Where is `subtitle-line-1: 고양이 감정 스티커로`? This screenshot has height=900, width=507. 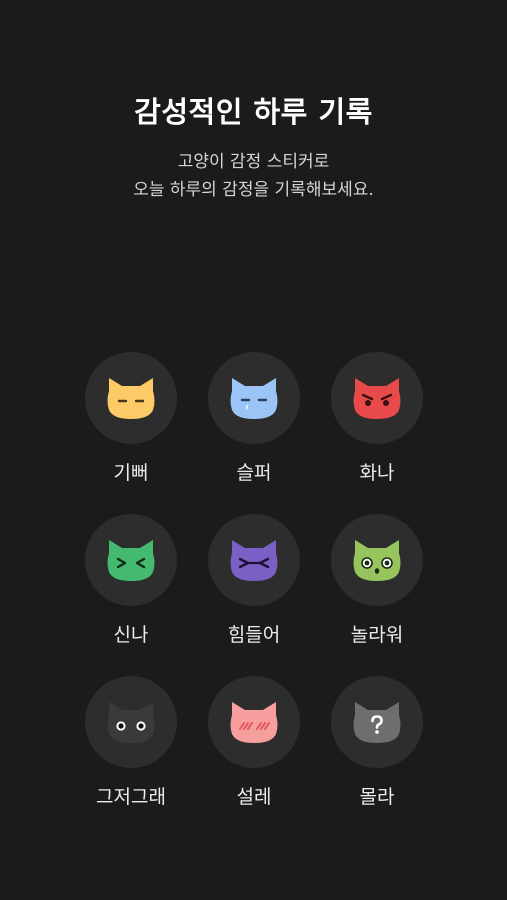 subtitle-line-1: 고양이 감정 스티커로 is located at coordinates (253, 162).